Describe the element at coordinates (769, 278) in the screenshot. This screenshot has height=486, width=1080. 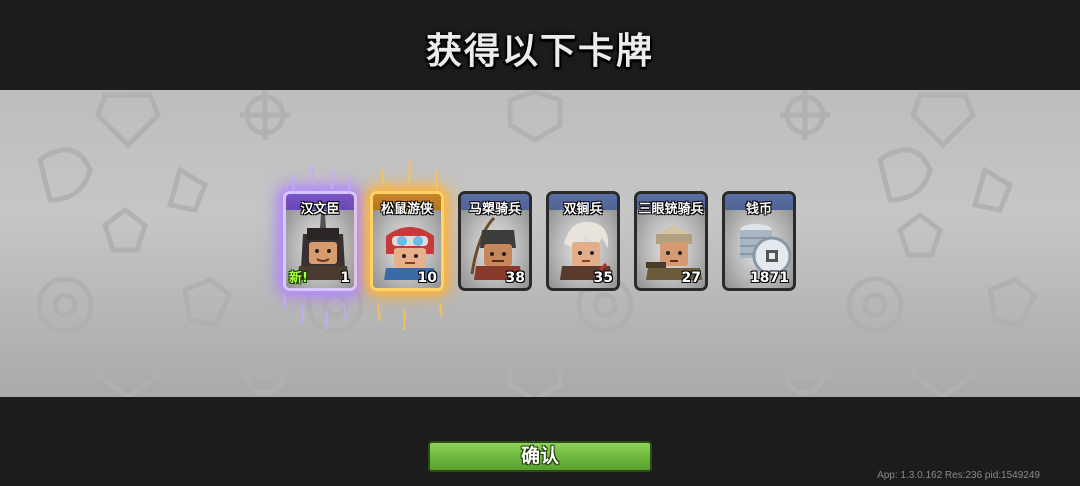
I see `card-count: 1871` at that location.